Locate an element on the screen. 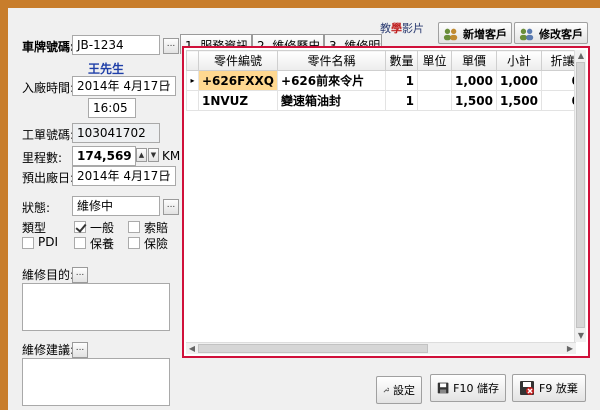 The height and width of the screenshot is (410, 600). horizontal-scrollbar: ◀ ▶ is located at coordinates (381, 348).